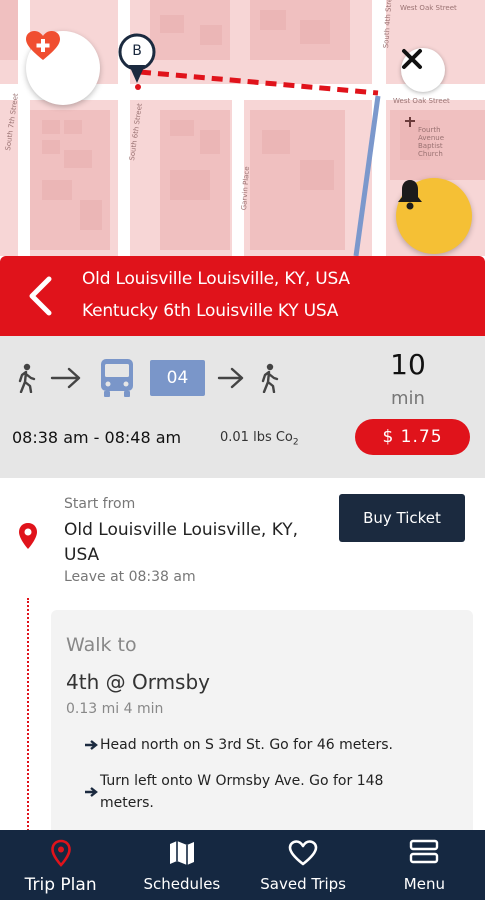 The image size is (485, 900). I want to click on alert-button, so click(434, 216).